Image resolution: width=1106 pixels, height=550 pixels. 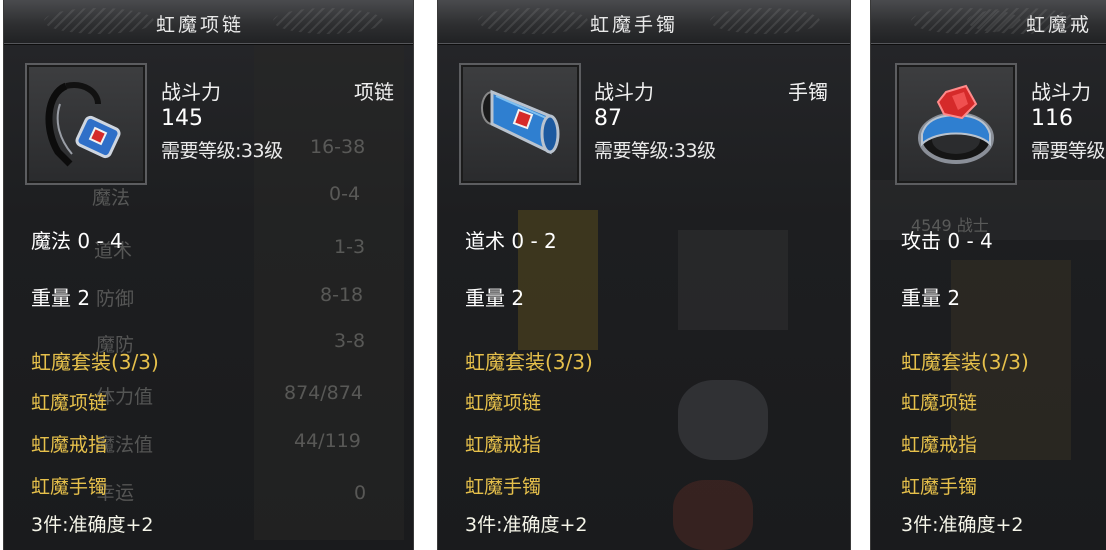 I want to click on bg-value: 3-8, so click(x=350, y=341).